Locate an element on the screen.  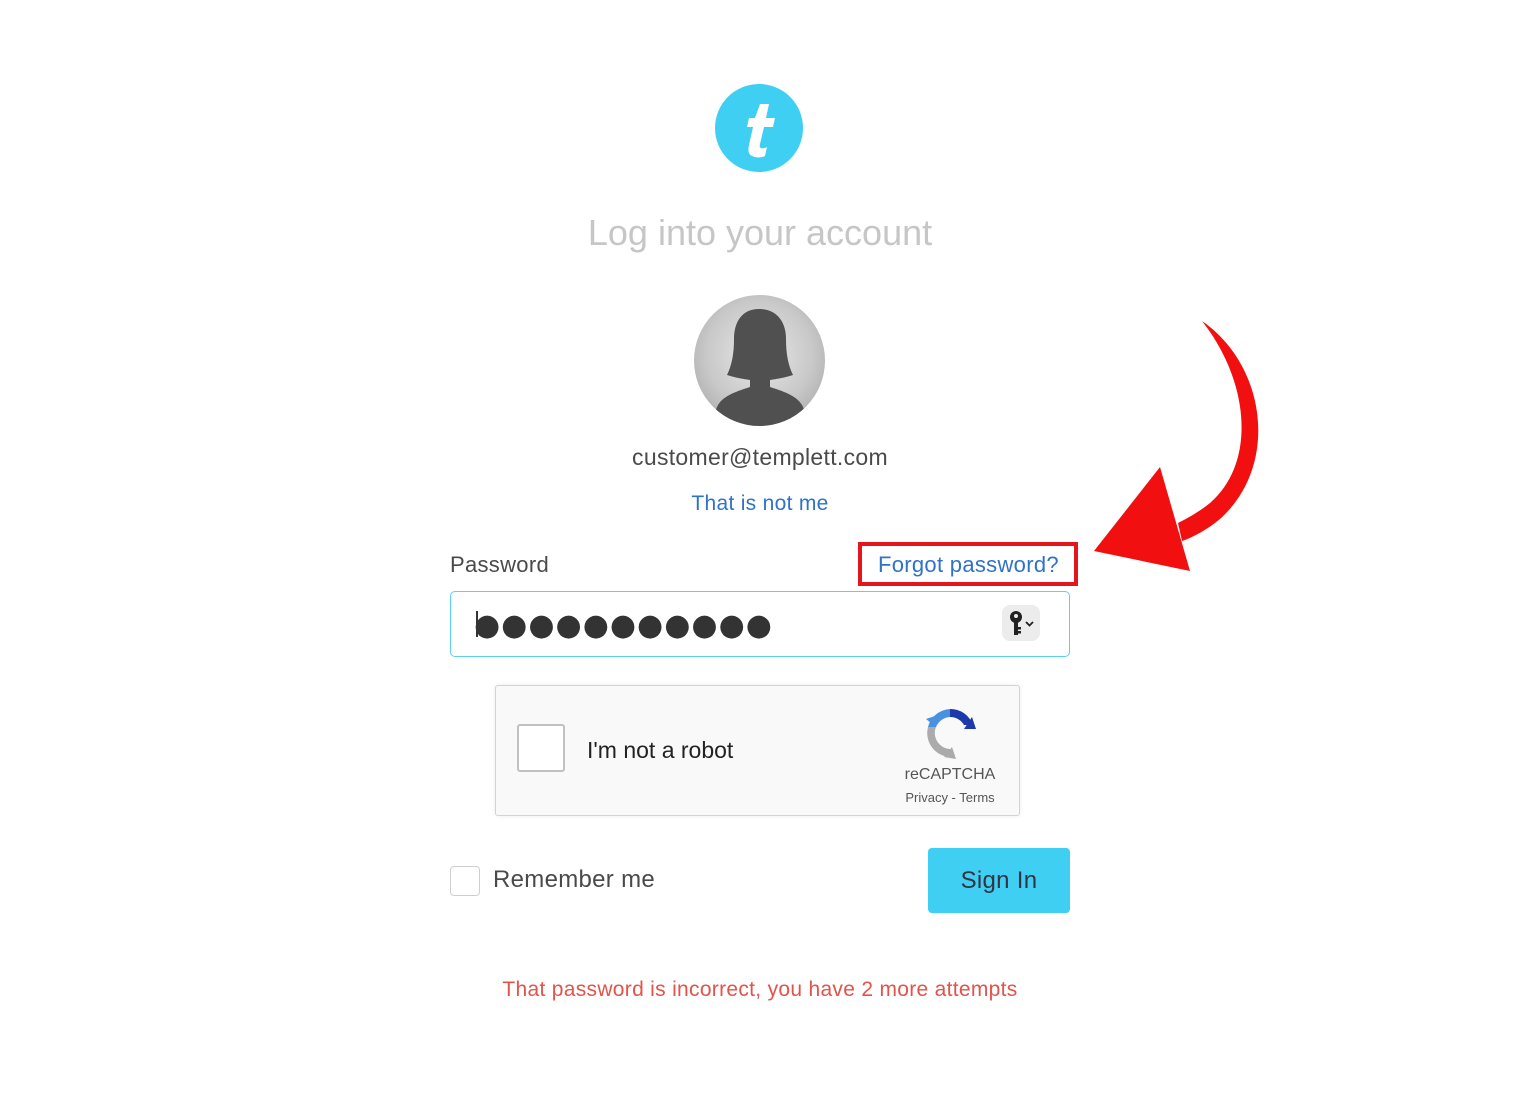
page-title: Log into your account is located at coordinates (760, 232).